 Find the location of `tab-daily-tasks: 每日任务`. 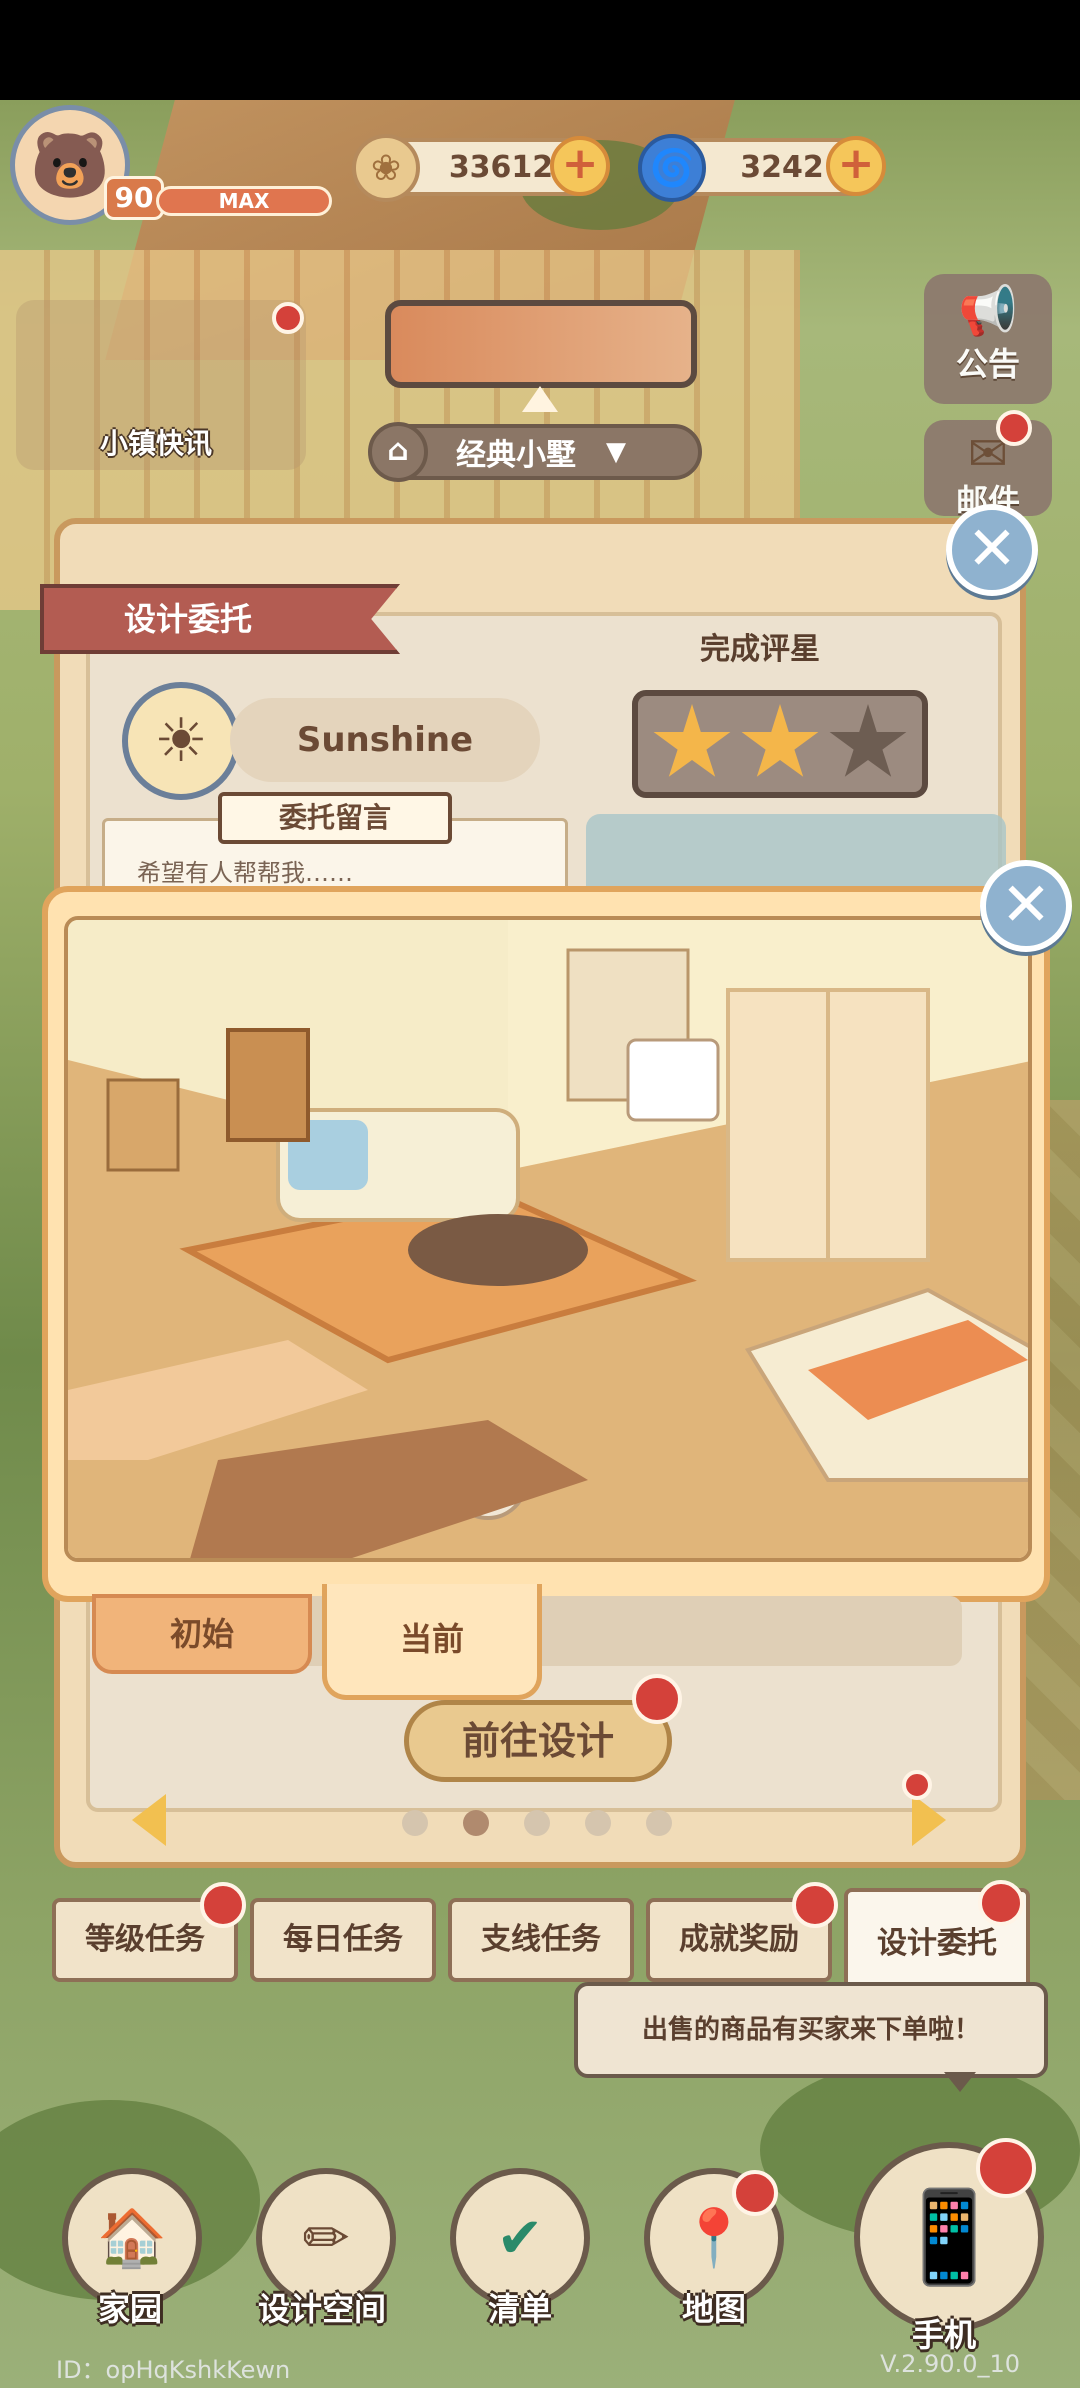

tab-daily-tasks: 每日任务 is located at coordinates (343, 1940).